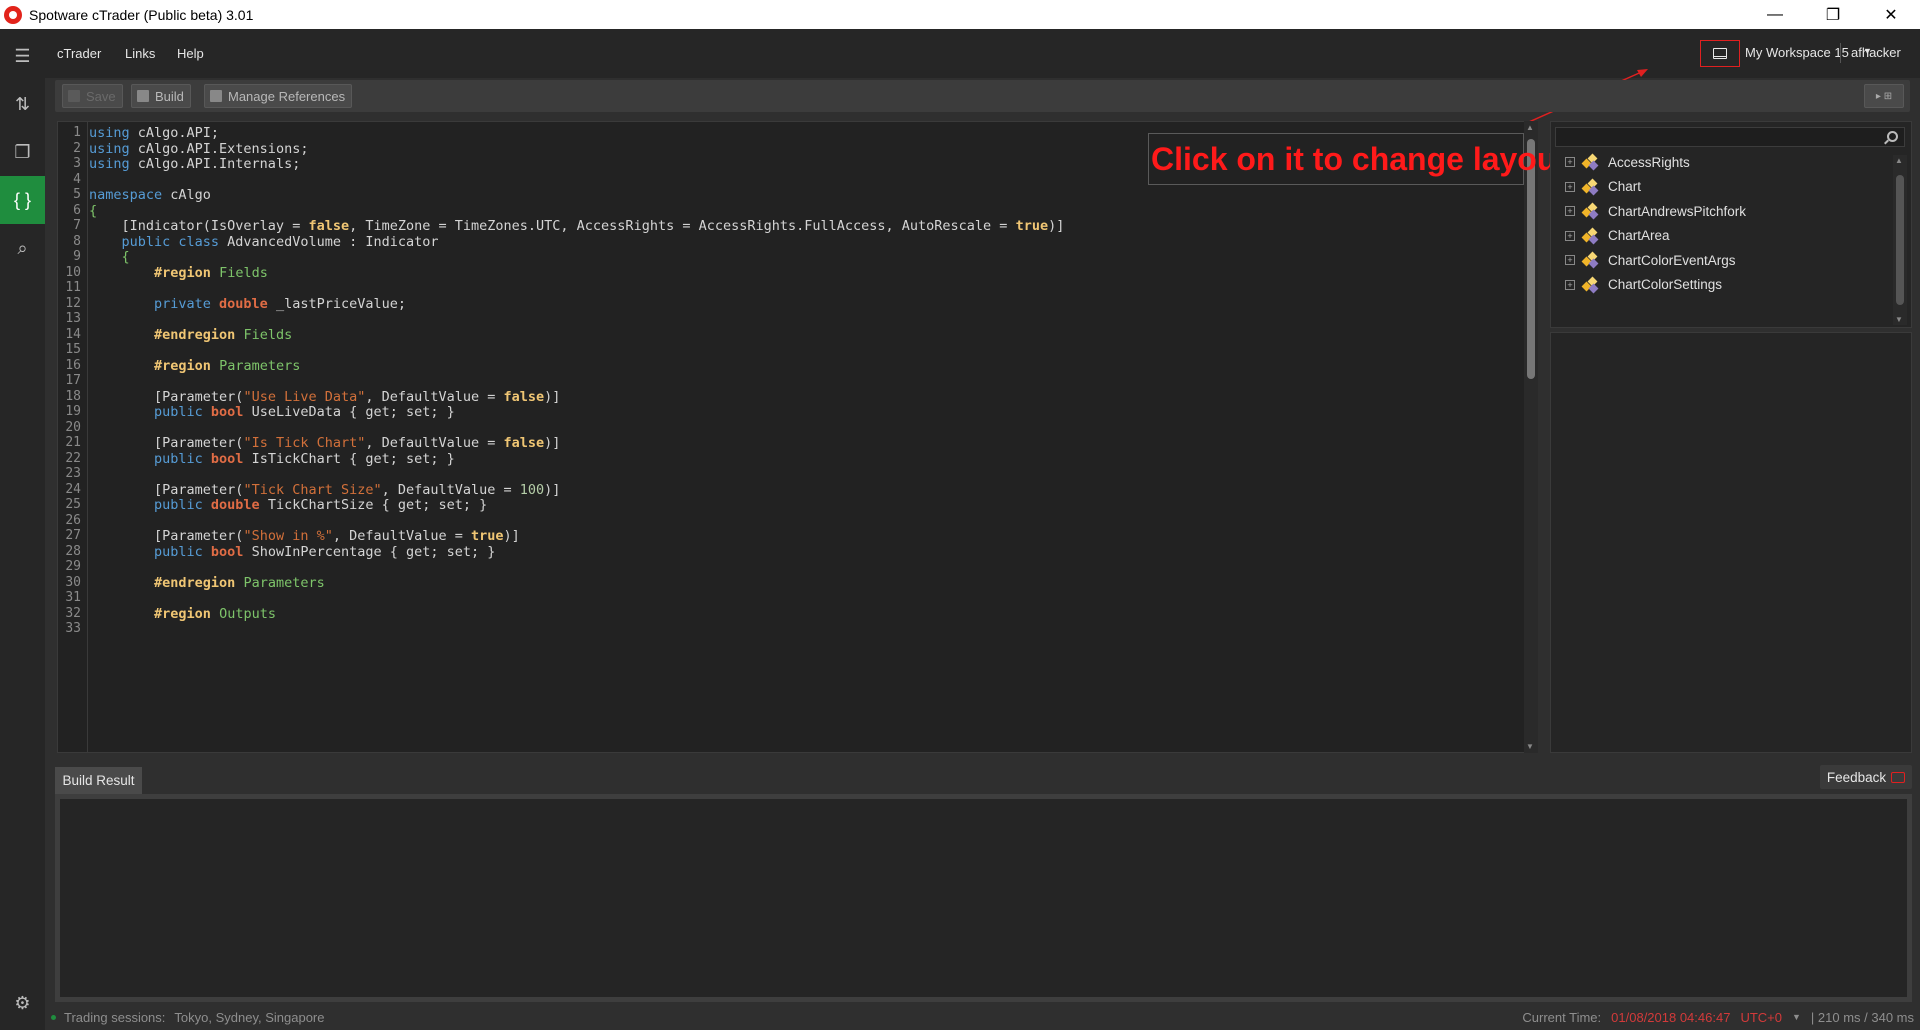  Describe the element at coordinates (178, 273) in the screenshot. I see `code-line: #region Fields` at that location.